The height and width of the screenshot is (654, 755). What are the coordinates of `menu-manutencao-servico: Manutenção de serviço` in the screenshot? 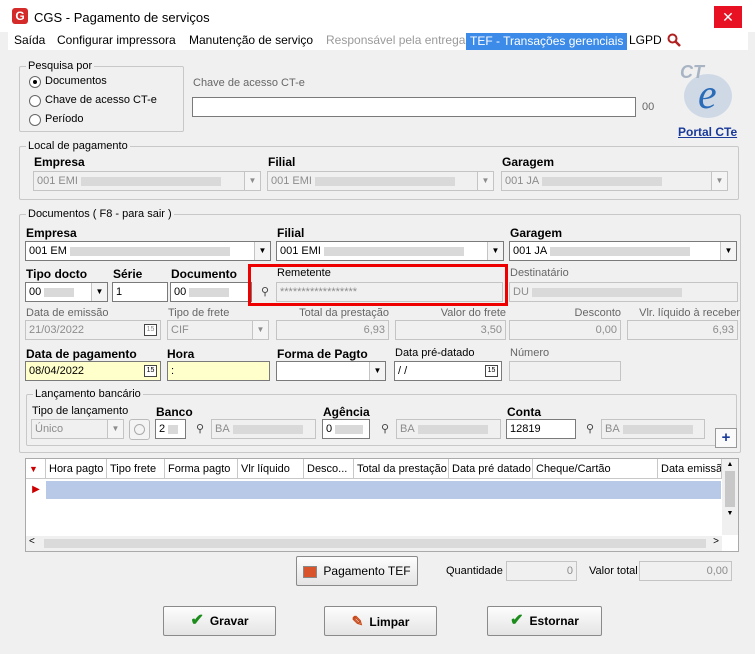 It's located at (251, 40).